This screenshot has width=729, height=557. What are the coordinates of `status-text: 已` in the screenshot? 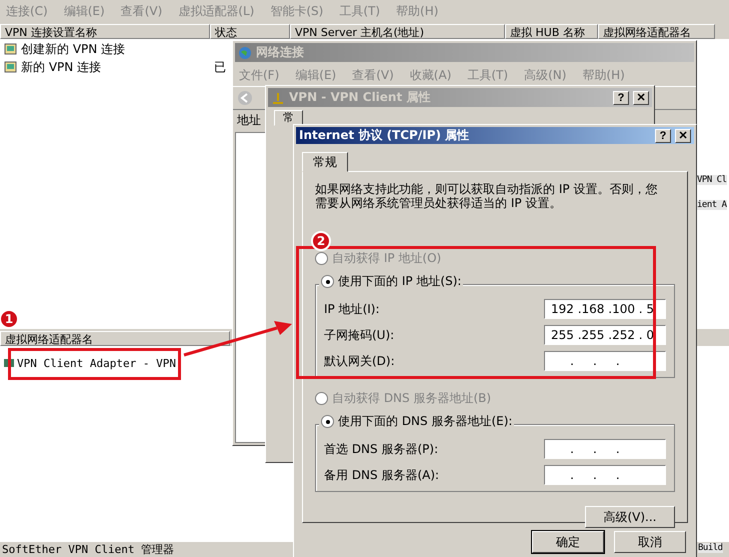 It's located at (220, 67).